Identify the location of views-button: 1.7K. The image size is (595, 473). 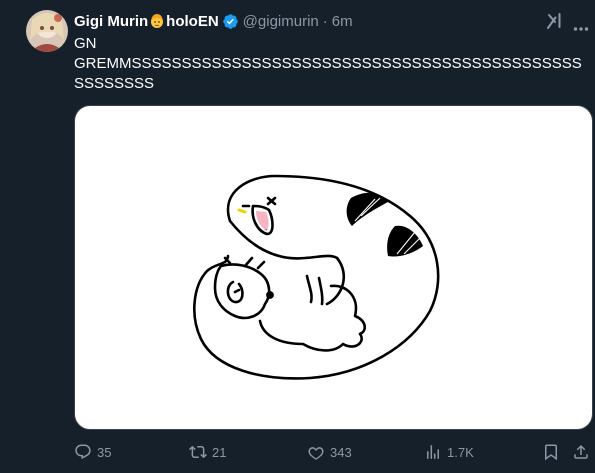
(449, 452).